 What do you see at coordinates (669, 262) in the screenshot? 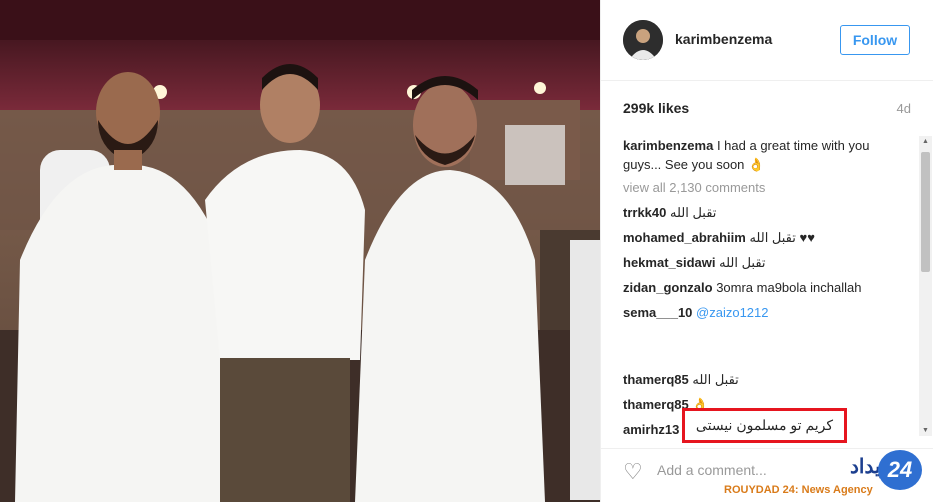
I see `comment-user: hekmat_sidawi` at bounding box center [669, 262].